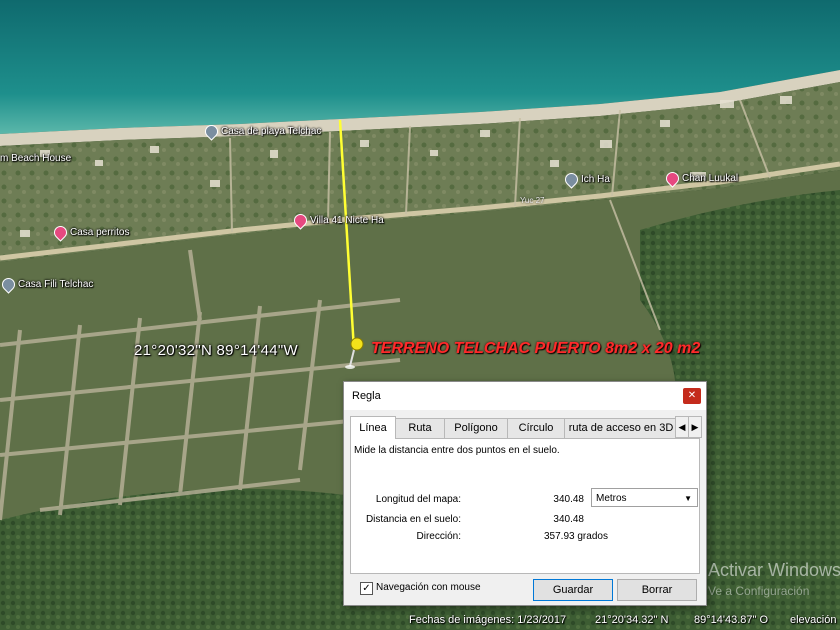 The width and height of the screenshot is (840, 630). I want to click on tab-ruta-3d: ruta de acceso en 3D, so click(621, 428).